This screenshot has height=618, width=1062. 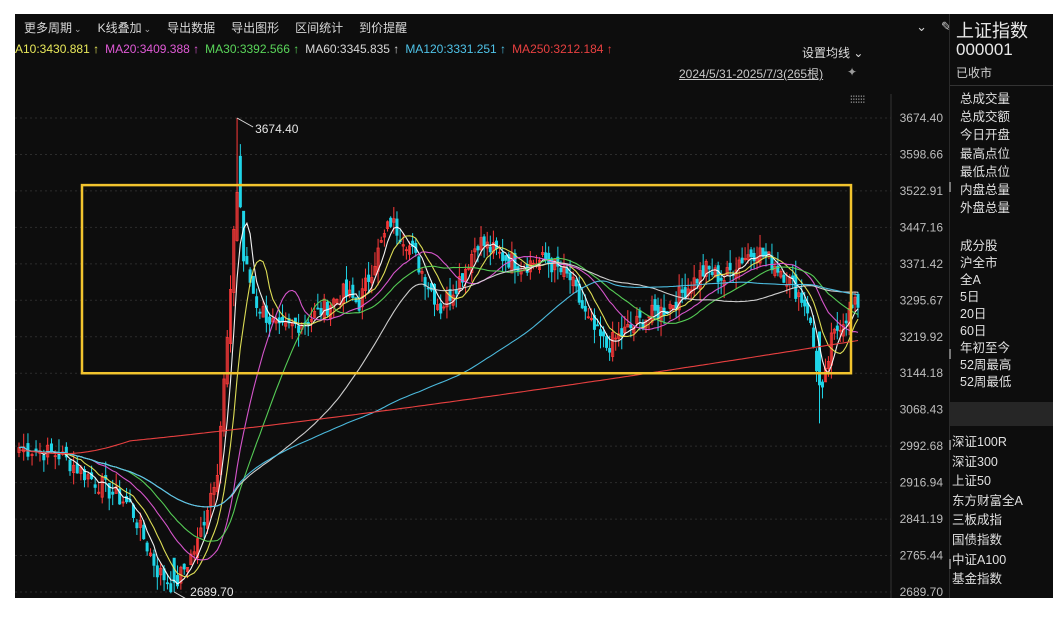 What do you see at coordinates (751, 73) in the screenshot?
I see `range-label: 2024/5/31-2025/7/3(265根)` at bounding box center [751, 73].